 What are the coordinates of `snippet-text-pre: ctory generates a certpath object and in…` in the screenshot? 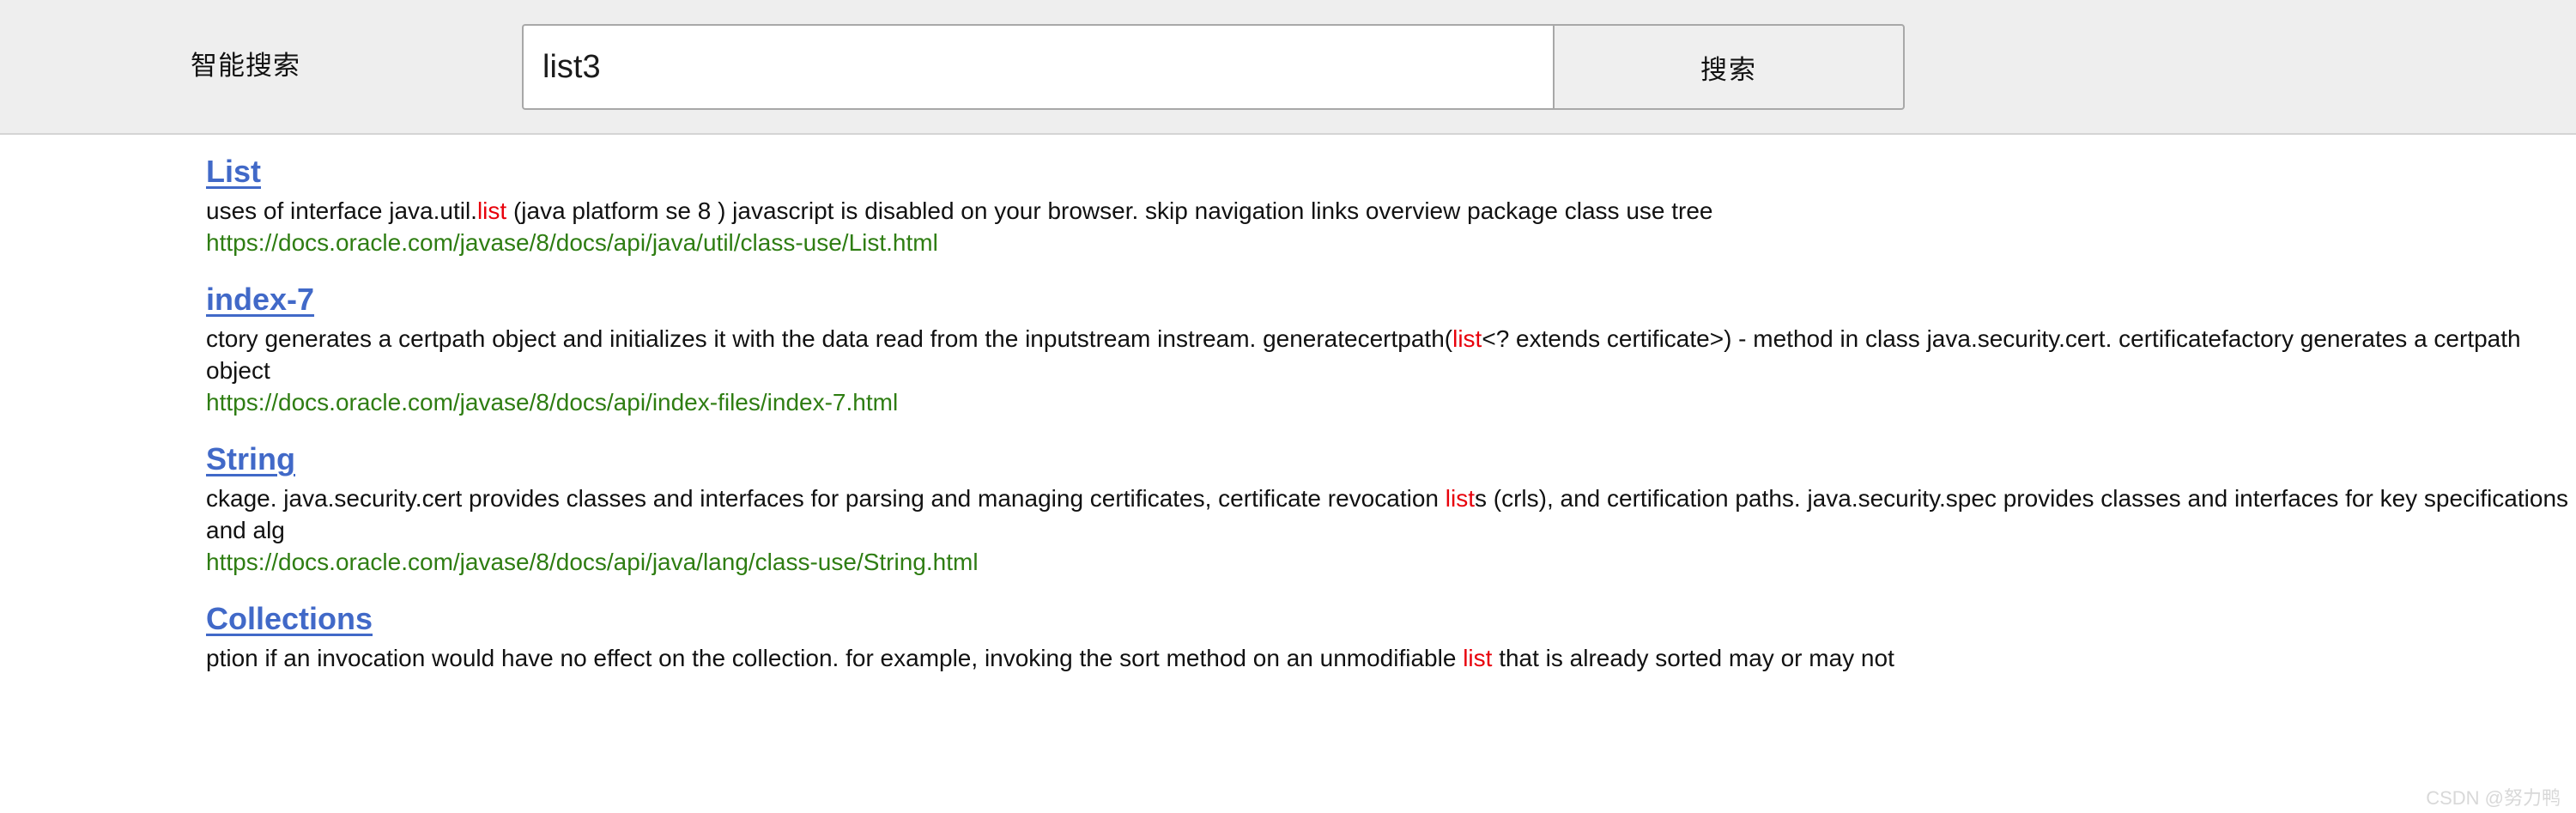 It's located at (829, 338).